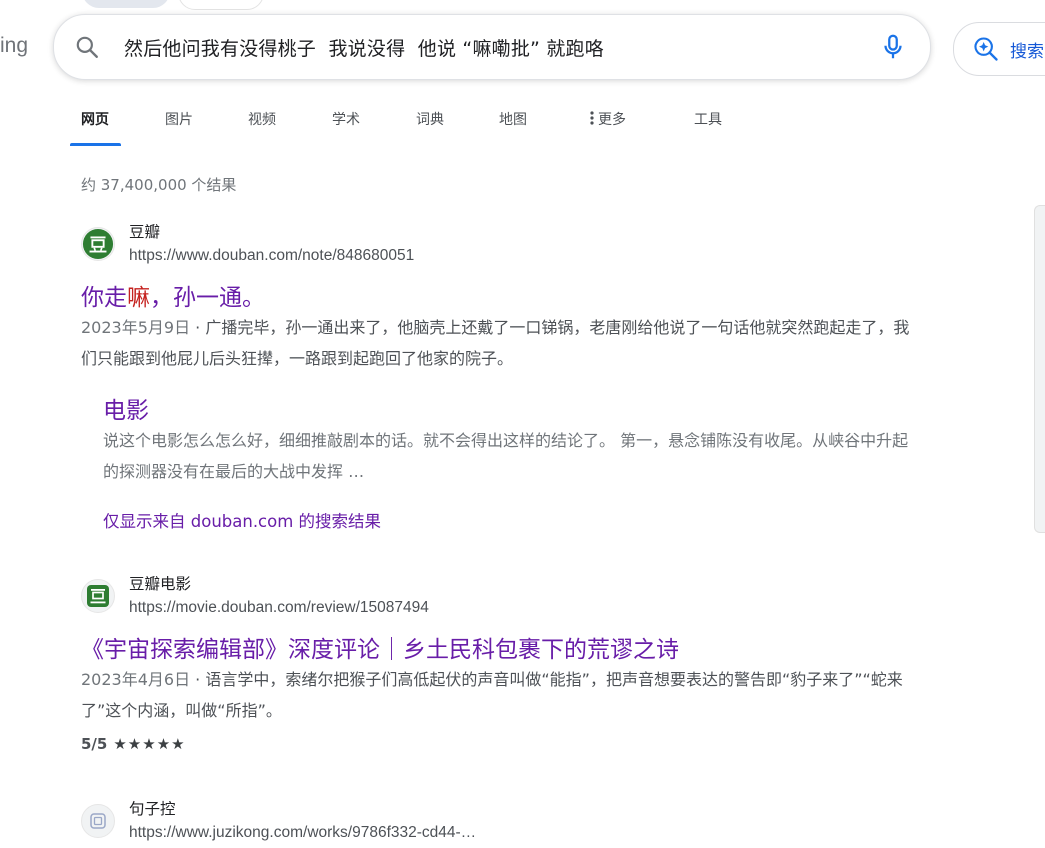  I want to click on result-rating: 5/5 ★★★★★, so click(133, 744).